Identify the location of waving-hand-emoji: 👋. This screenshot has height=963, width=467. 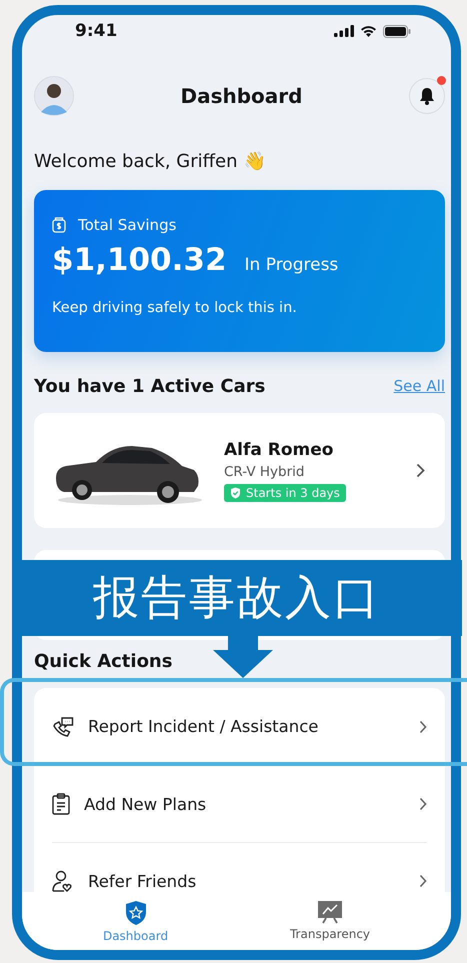
(254, 161).